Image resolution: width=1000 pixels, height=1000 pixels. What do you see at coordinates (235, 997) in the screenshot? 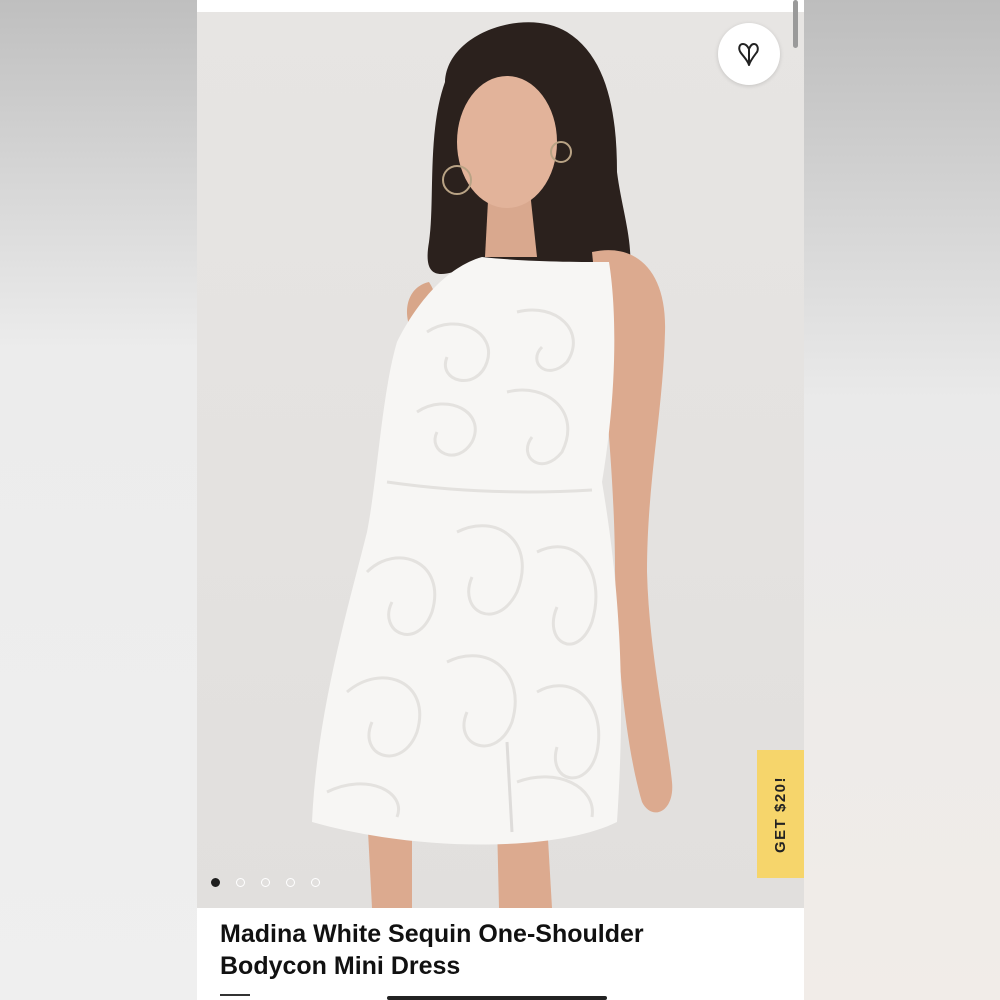
I see `brand-logo-partial` at bounding box center [235, 997].